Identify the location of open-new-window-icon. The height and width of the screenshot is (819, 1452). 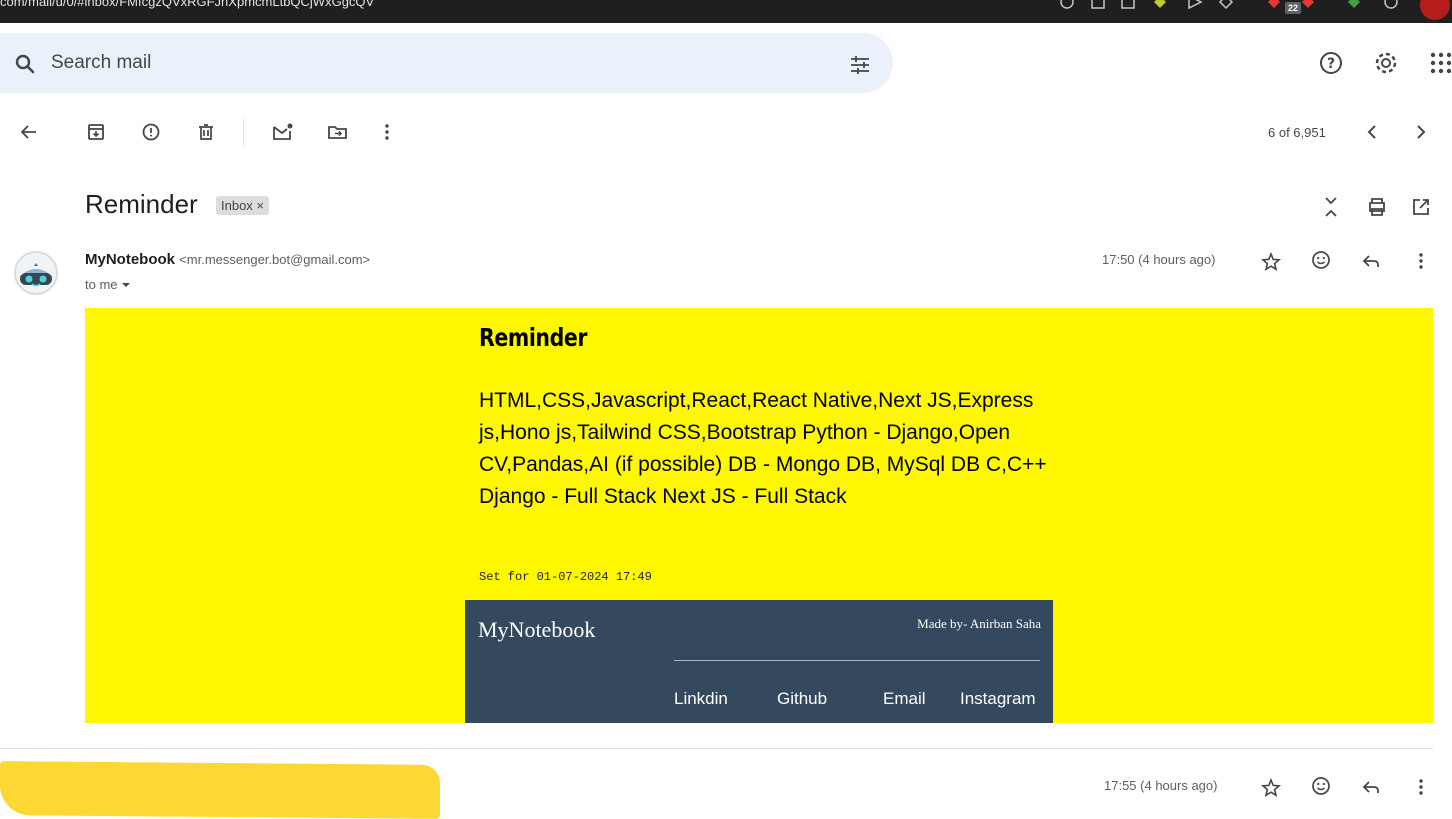
(1421, 207).